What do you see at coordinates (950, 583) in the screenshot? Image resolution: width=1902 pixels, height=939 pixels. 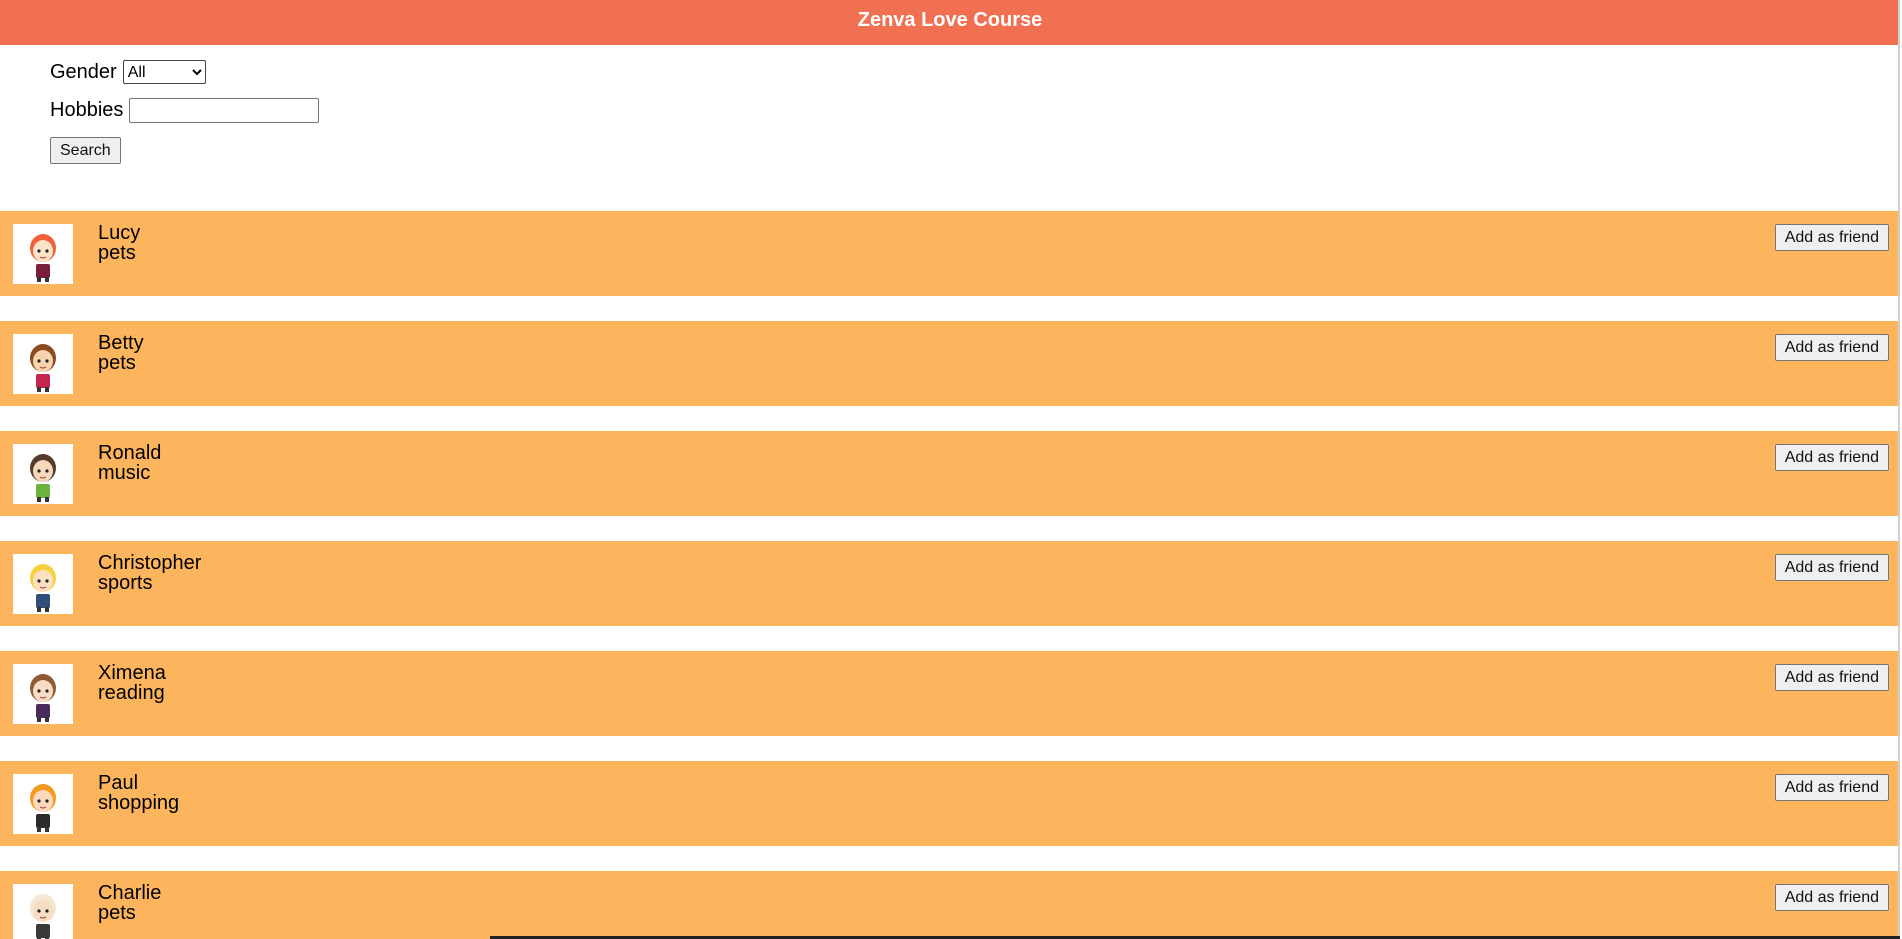 I see `person-row: Christopher sports Add as friend` at bounding box center [950, 583].